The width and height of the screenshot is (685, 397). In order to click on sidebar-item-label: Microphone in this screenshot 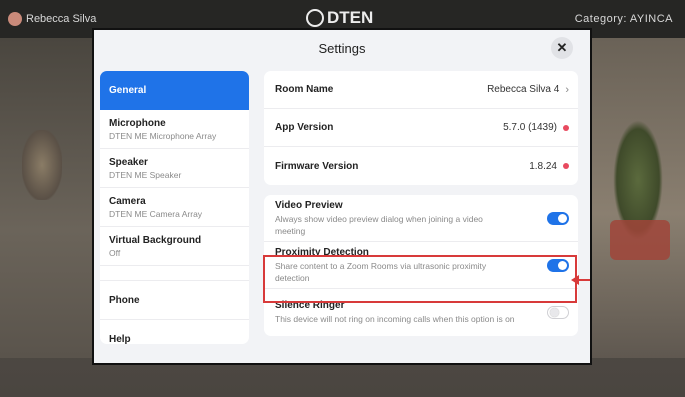, I will do `click(137, 123)`.